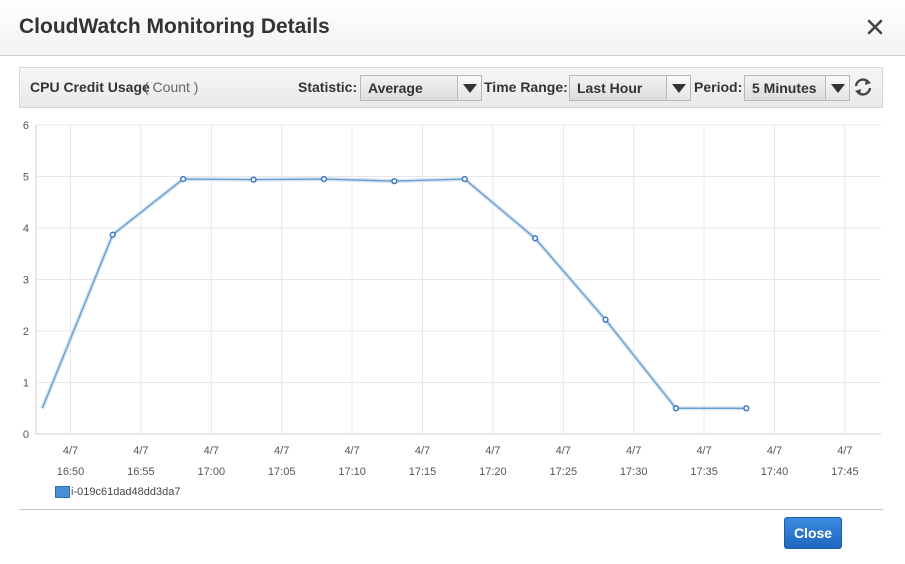 This screenshot has width=905, height=564. Describe the element at coordinates (395, 88) in the screenshot. I see `statistic-value: Average` at that location.